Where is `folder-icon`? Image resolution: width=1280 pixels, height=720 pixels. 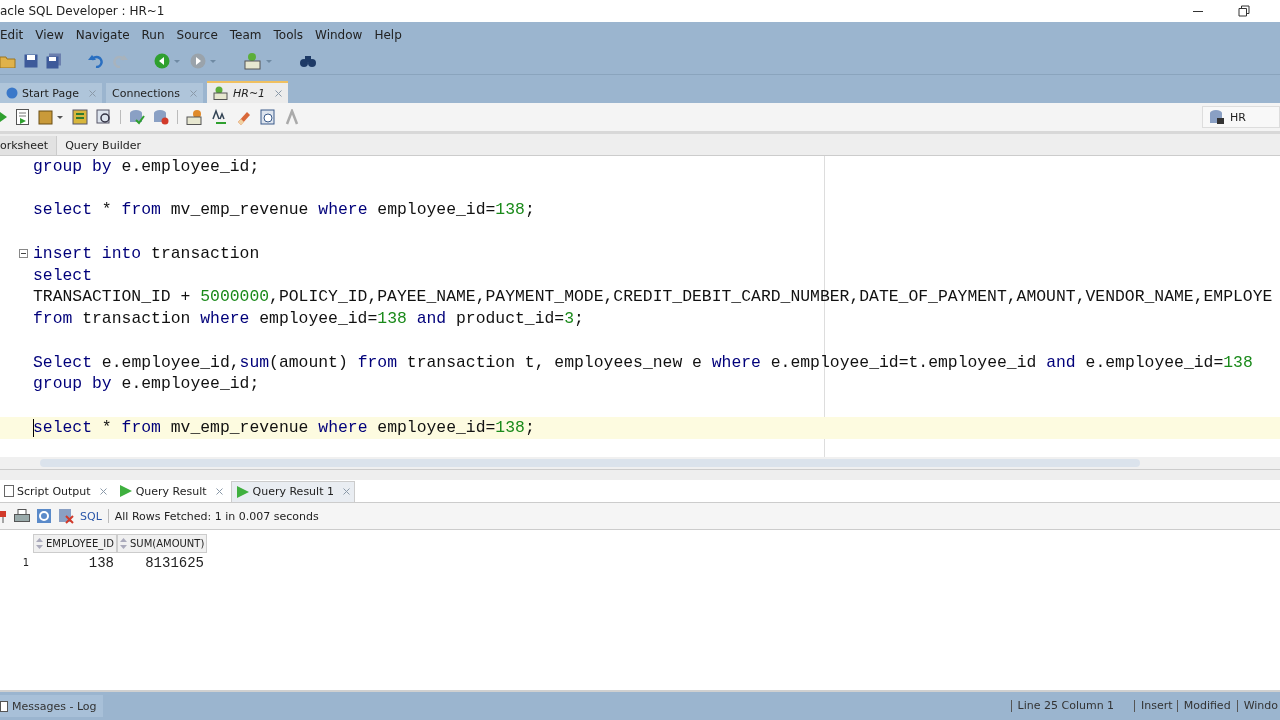
folder-icon is located at coordinates (8, 61).